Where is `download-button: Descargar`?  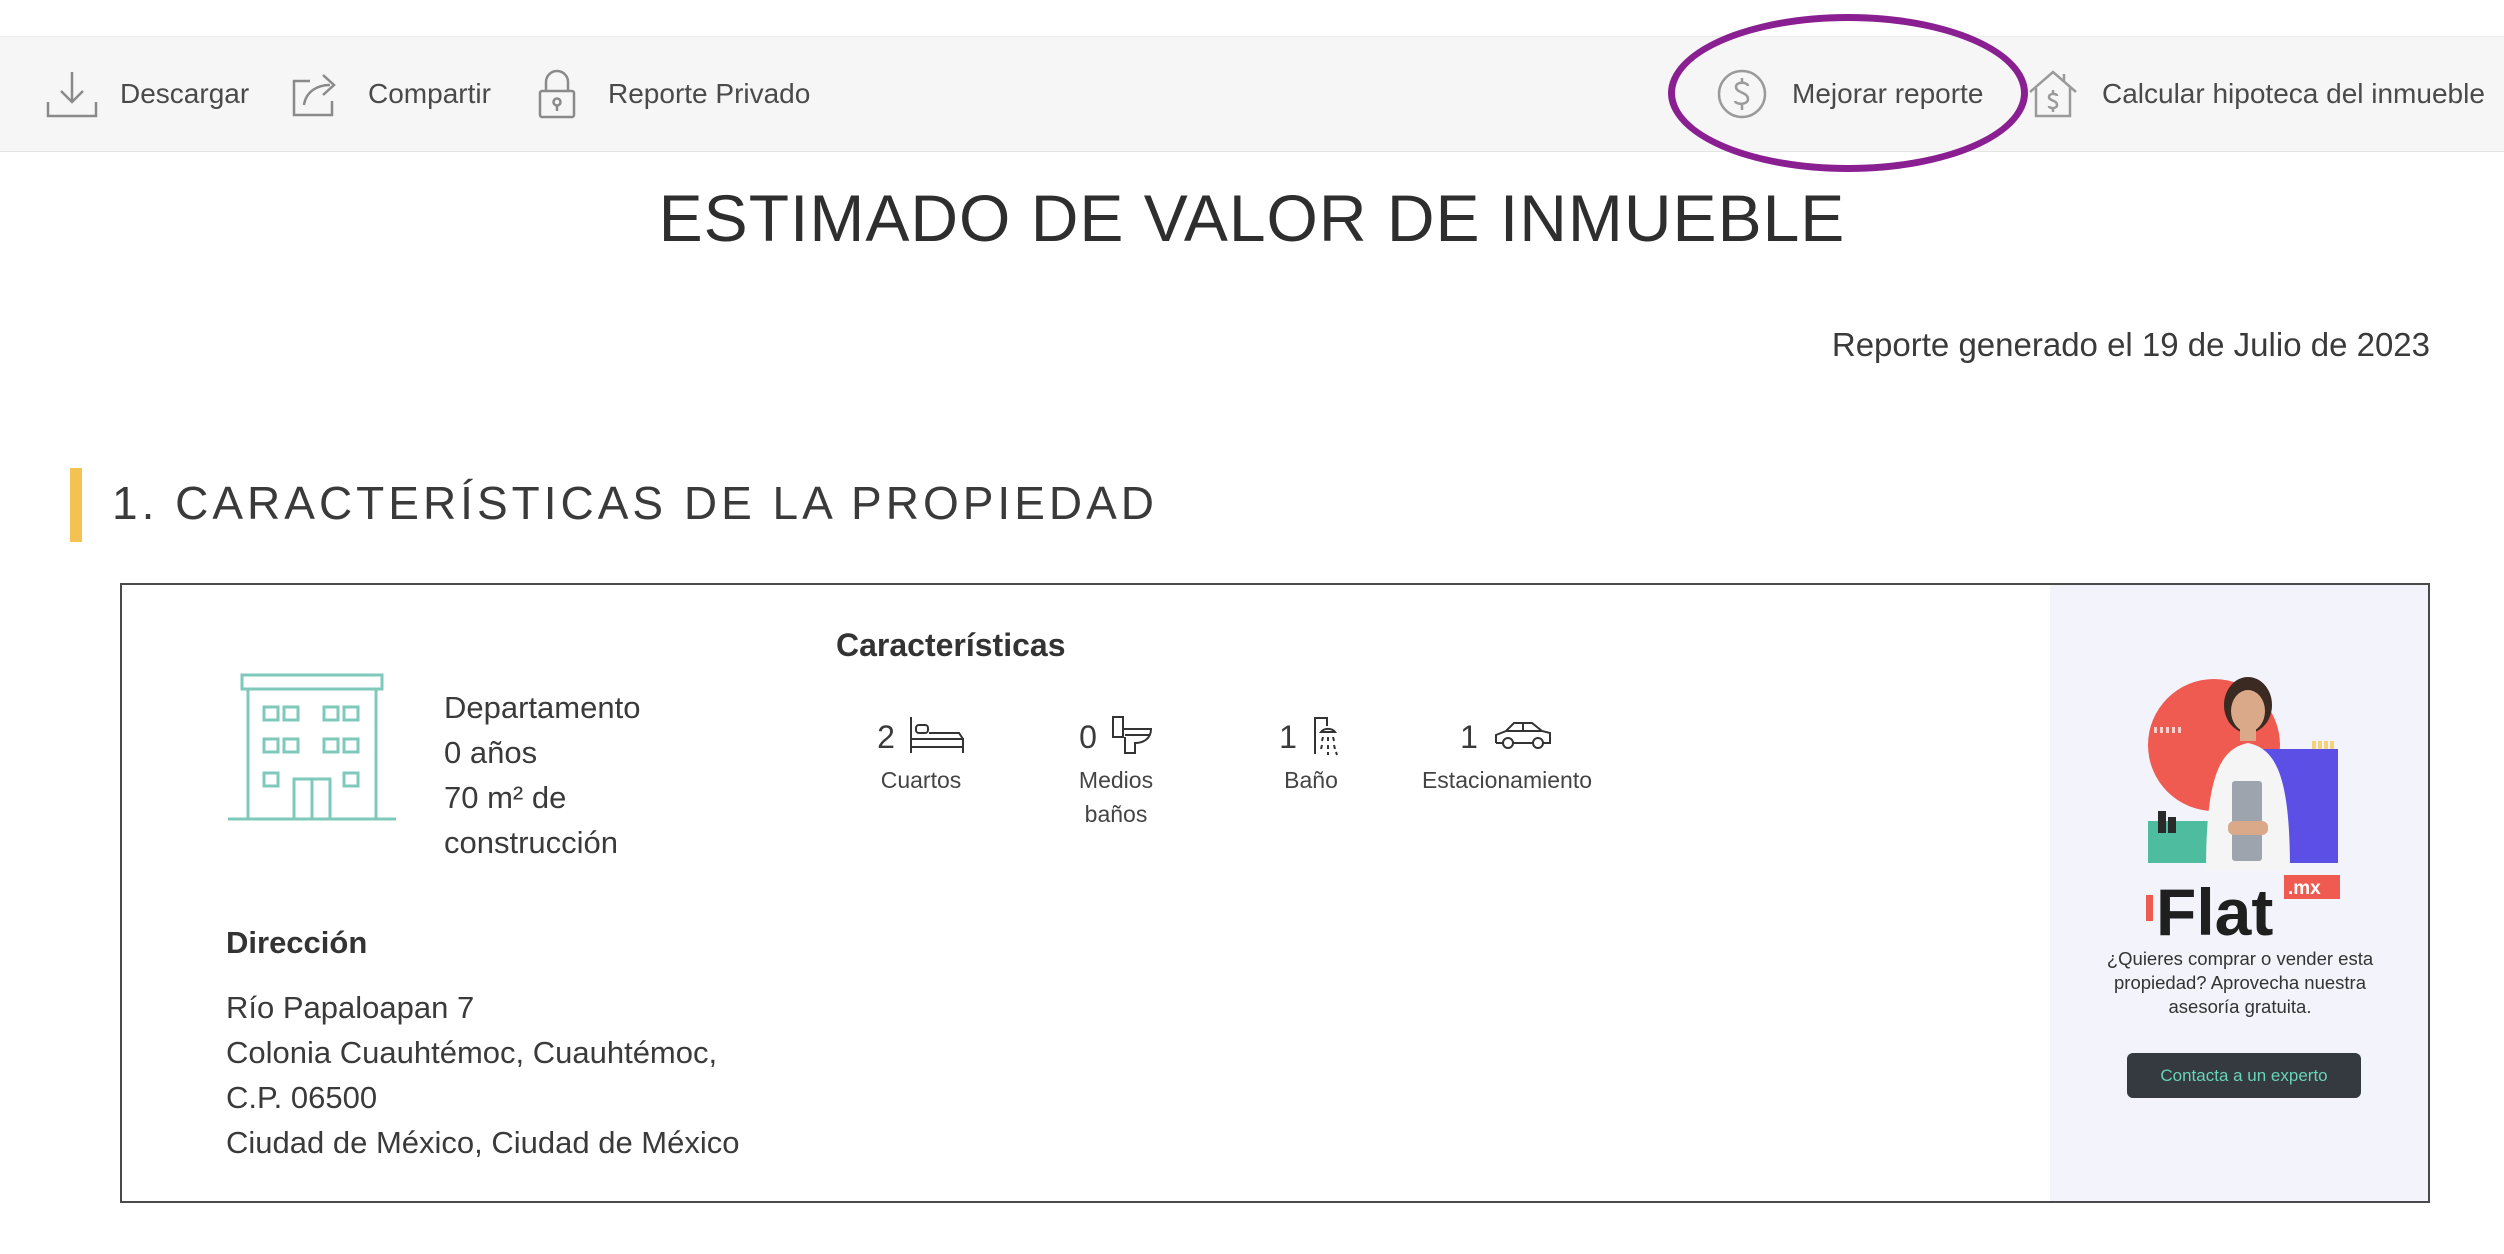 download-button: Descargar is located at coordinates (146, 94).